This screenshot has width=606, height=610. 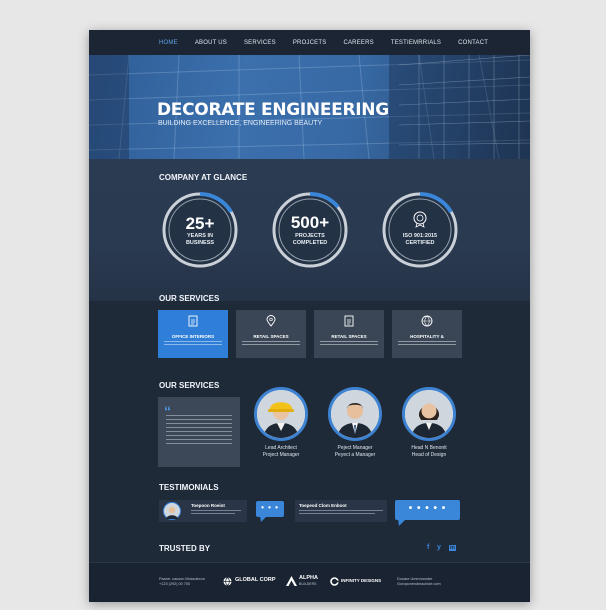 I want to click on chat-bubble: • • • • •, so click(x=427, y=510).